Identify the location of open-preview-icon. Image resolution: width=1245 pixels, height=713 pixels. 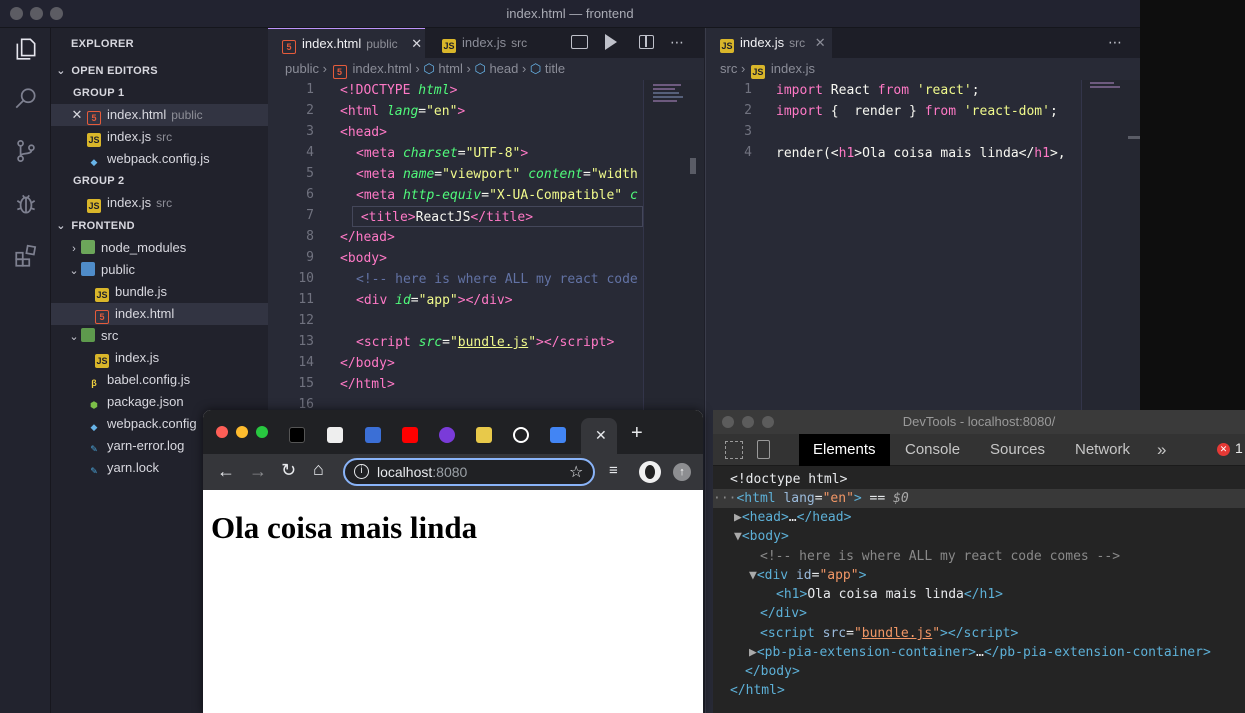
(579, 42).